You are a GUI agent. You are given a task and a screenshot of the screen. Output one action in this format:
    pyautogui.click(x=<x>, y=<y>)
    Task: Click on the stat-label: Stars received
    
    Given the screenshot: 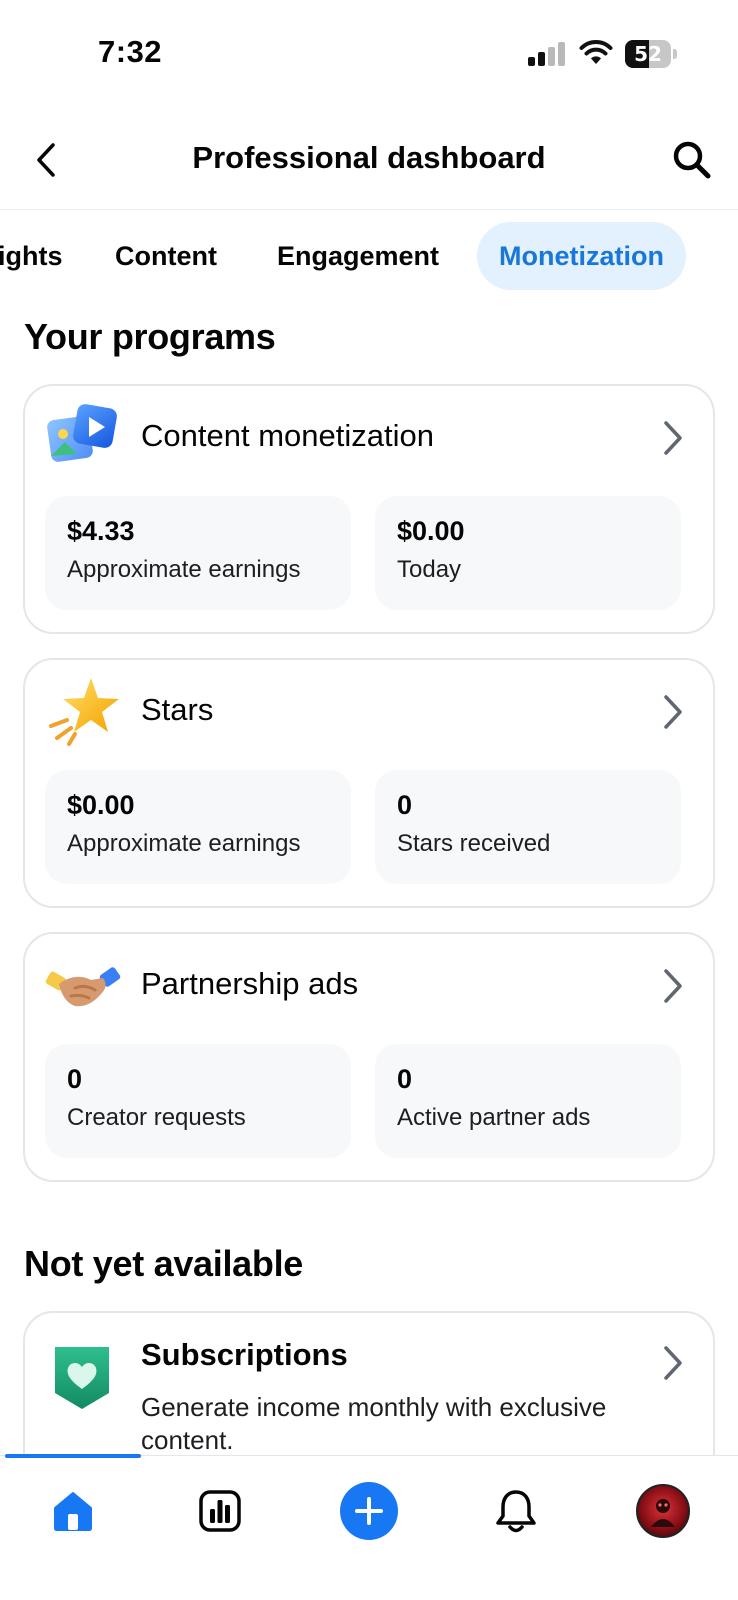 What is the action you would take?
    pyautogui.click(x=474, y=843)
    